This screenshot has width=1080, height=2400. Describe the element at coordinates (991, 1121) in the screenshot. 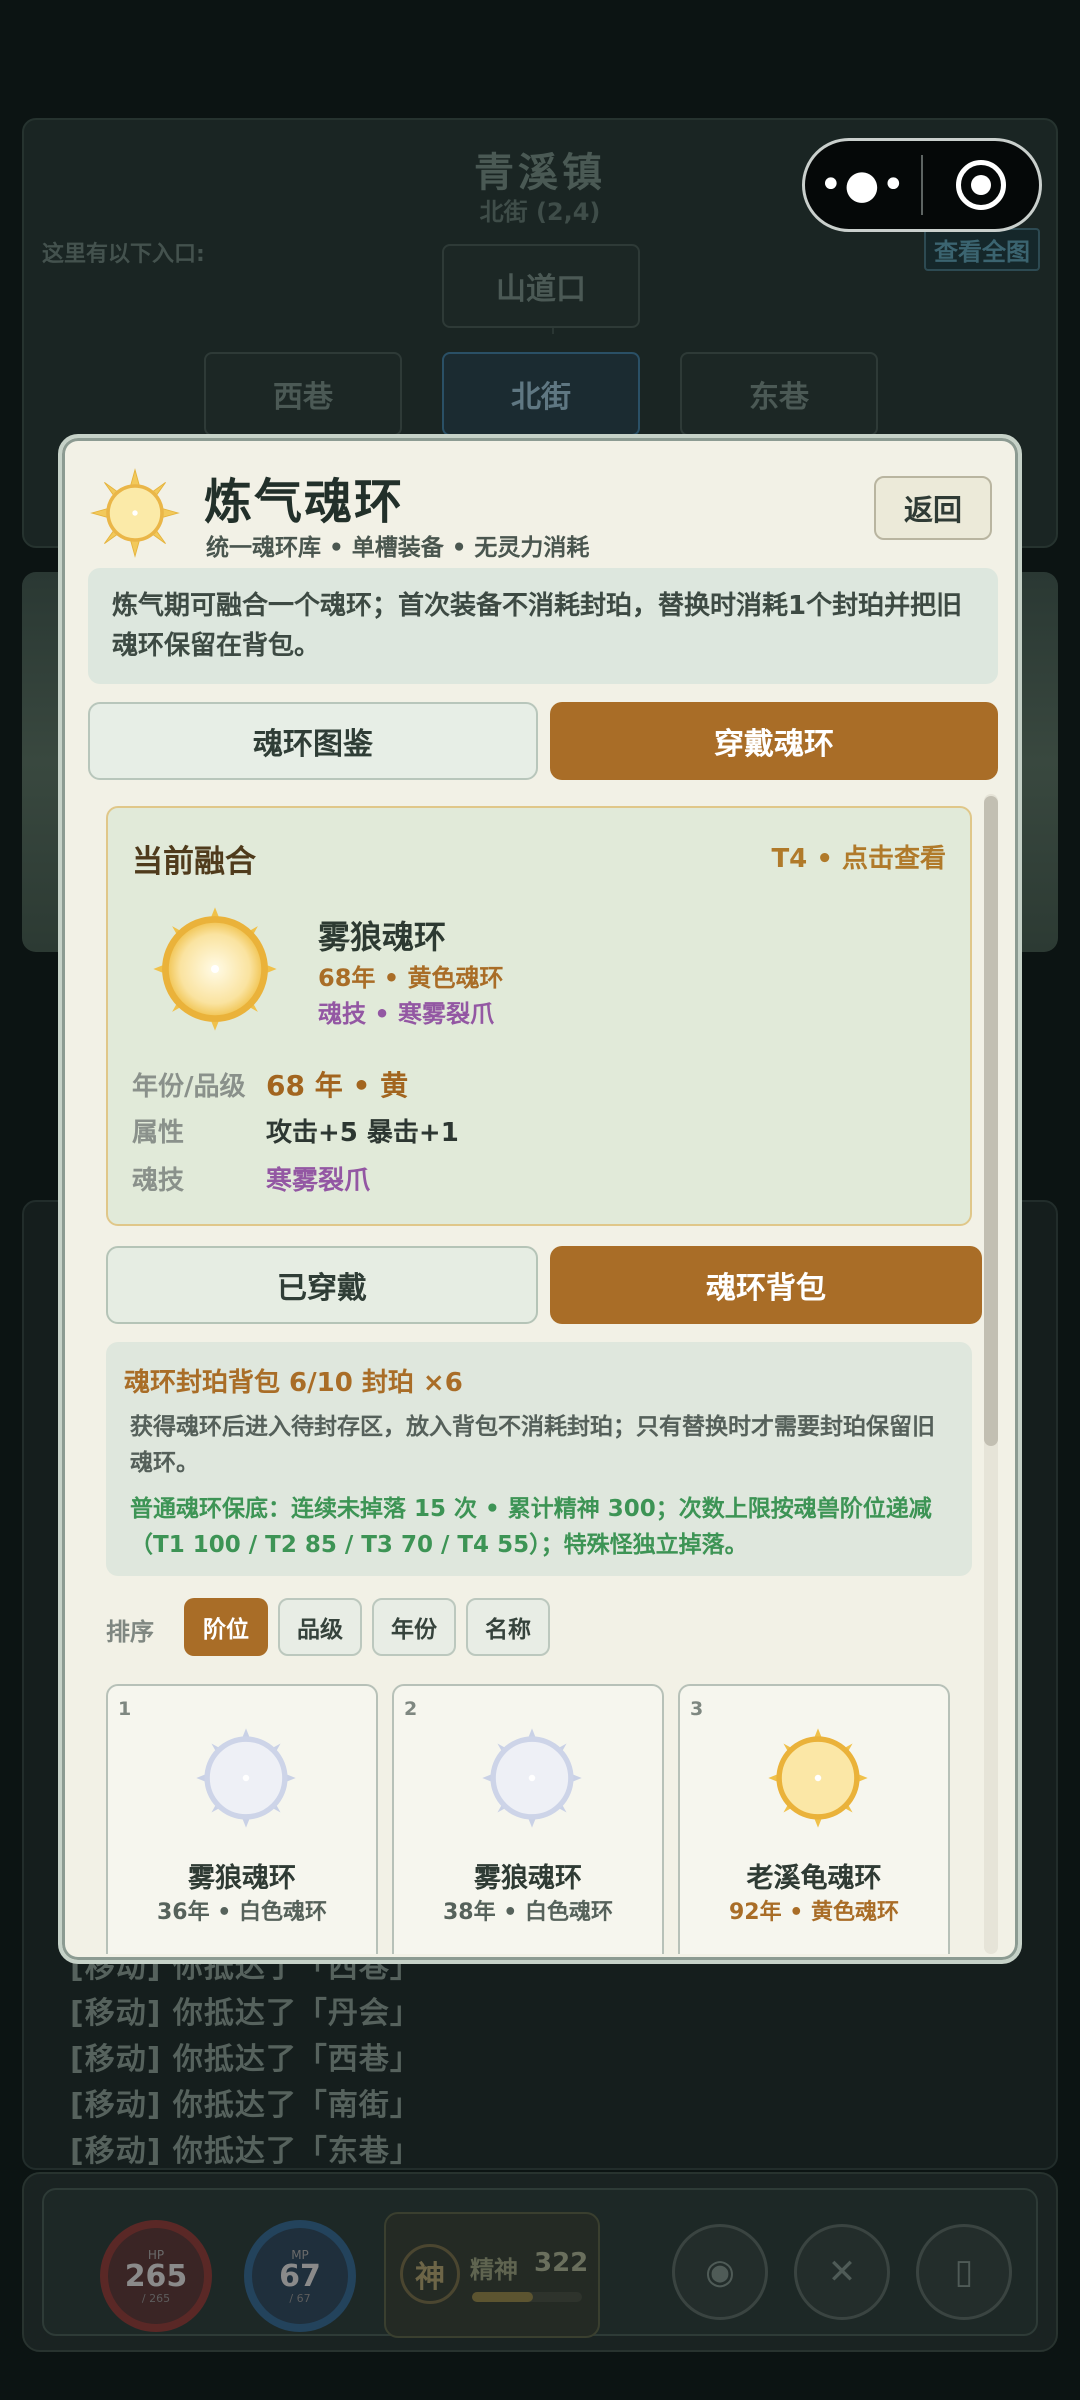

I see `scrollbar-thumb` at that location.